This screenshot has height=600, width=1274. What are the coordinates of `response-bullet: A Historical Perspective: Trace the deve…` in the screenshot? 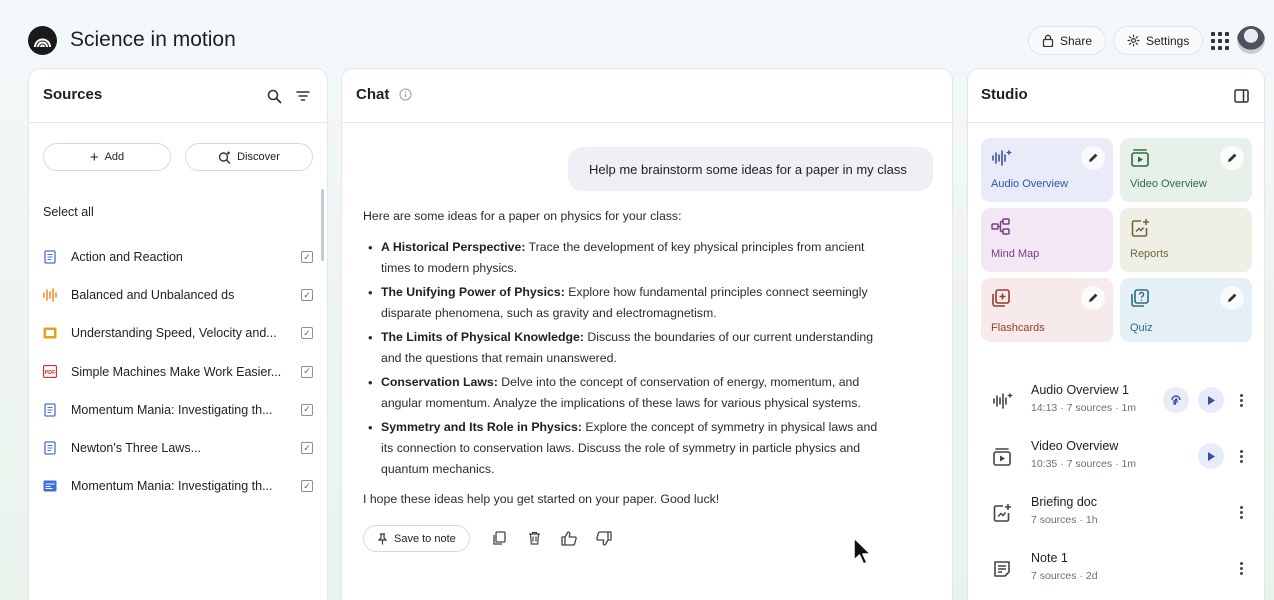 It's located at (623, 258).